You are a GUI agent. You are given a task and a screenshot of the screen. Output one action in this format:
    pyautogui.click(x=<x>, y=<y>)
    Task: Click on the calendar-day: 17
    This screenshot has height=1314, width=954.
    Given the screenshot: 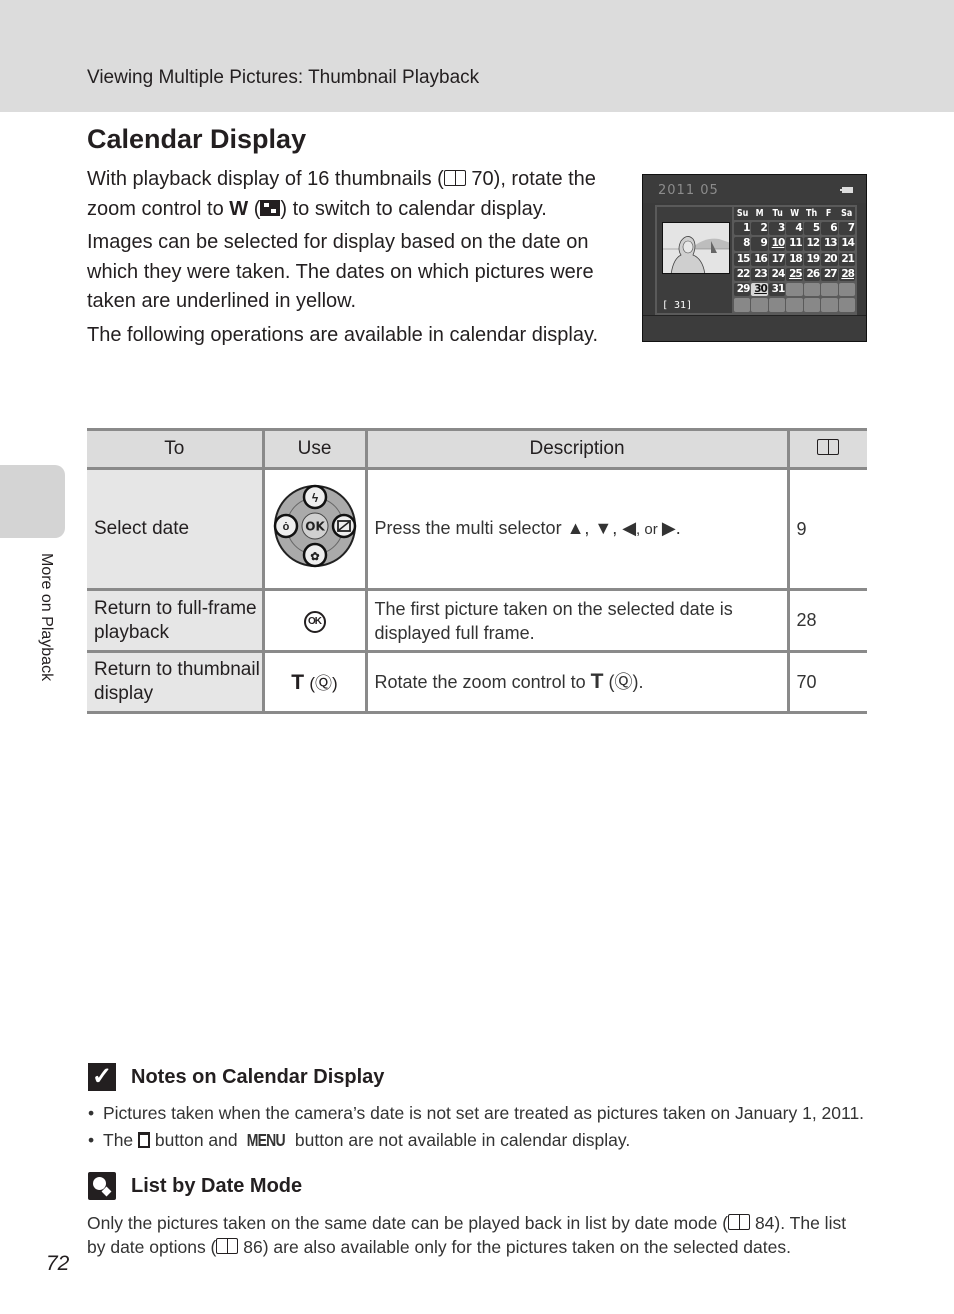 What is the action you would take?
    pyautogui.click(x=776, y=259)
    